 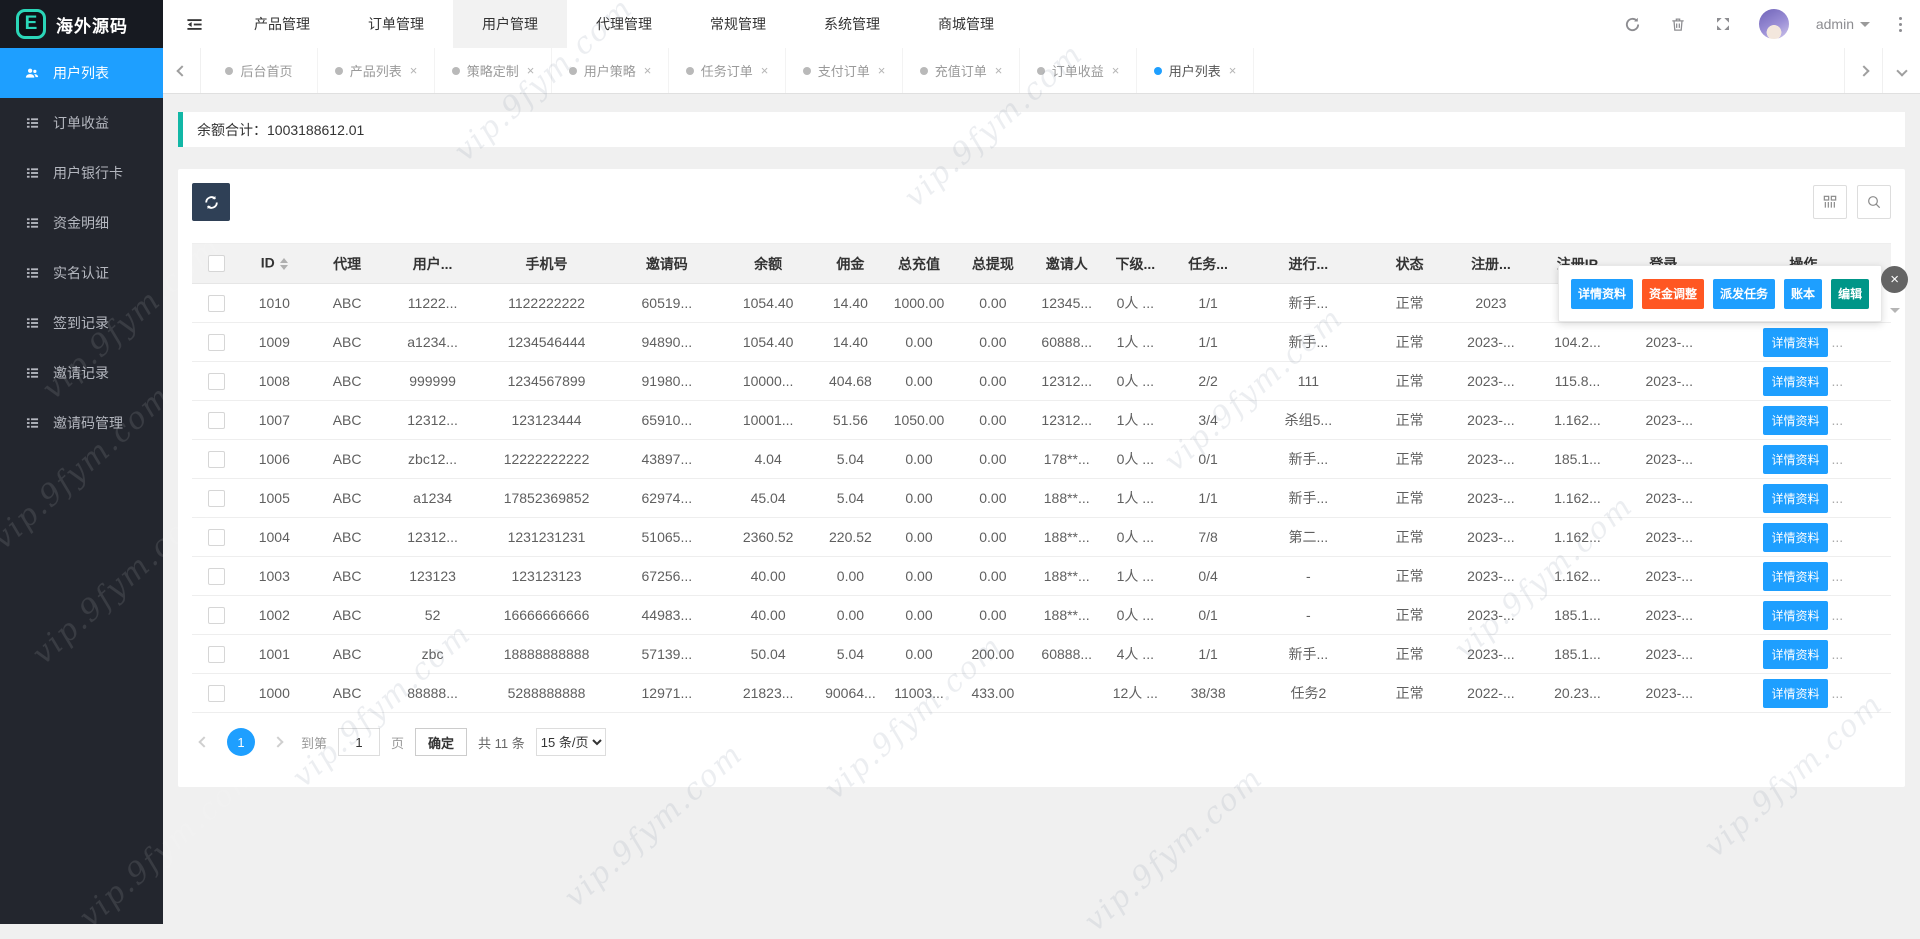 I want to click on nav-item: 商城管理, so click(x=966, y=24).